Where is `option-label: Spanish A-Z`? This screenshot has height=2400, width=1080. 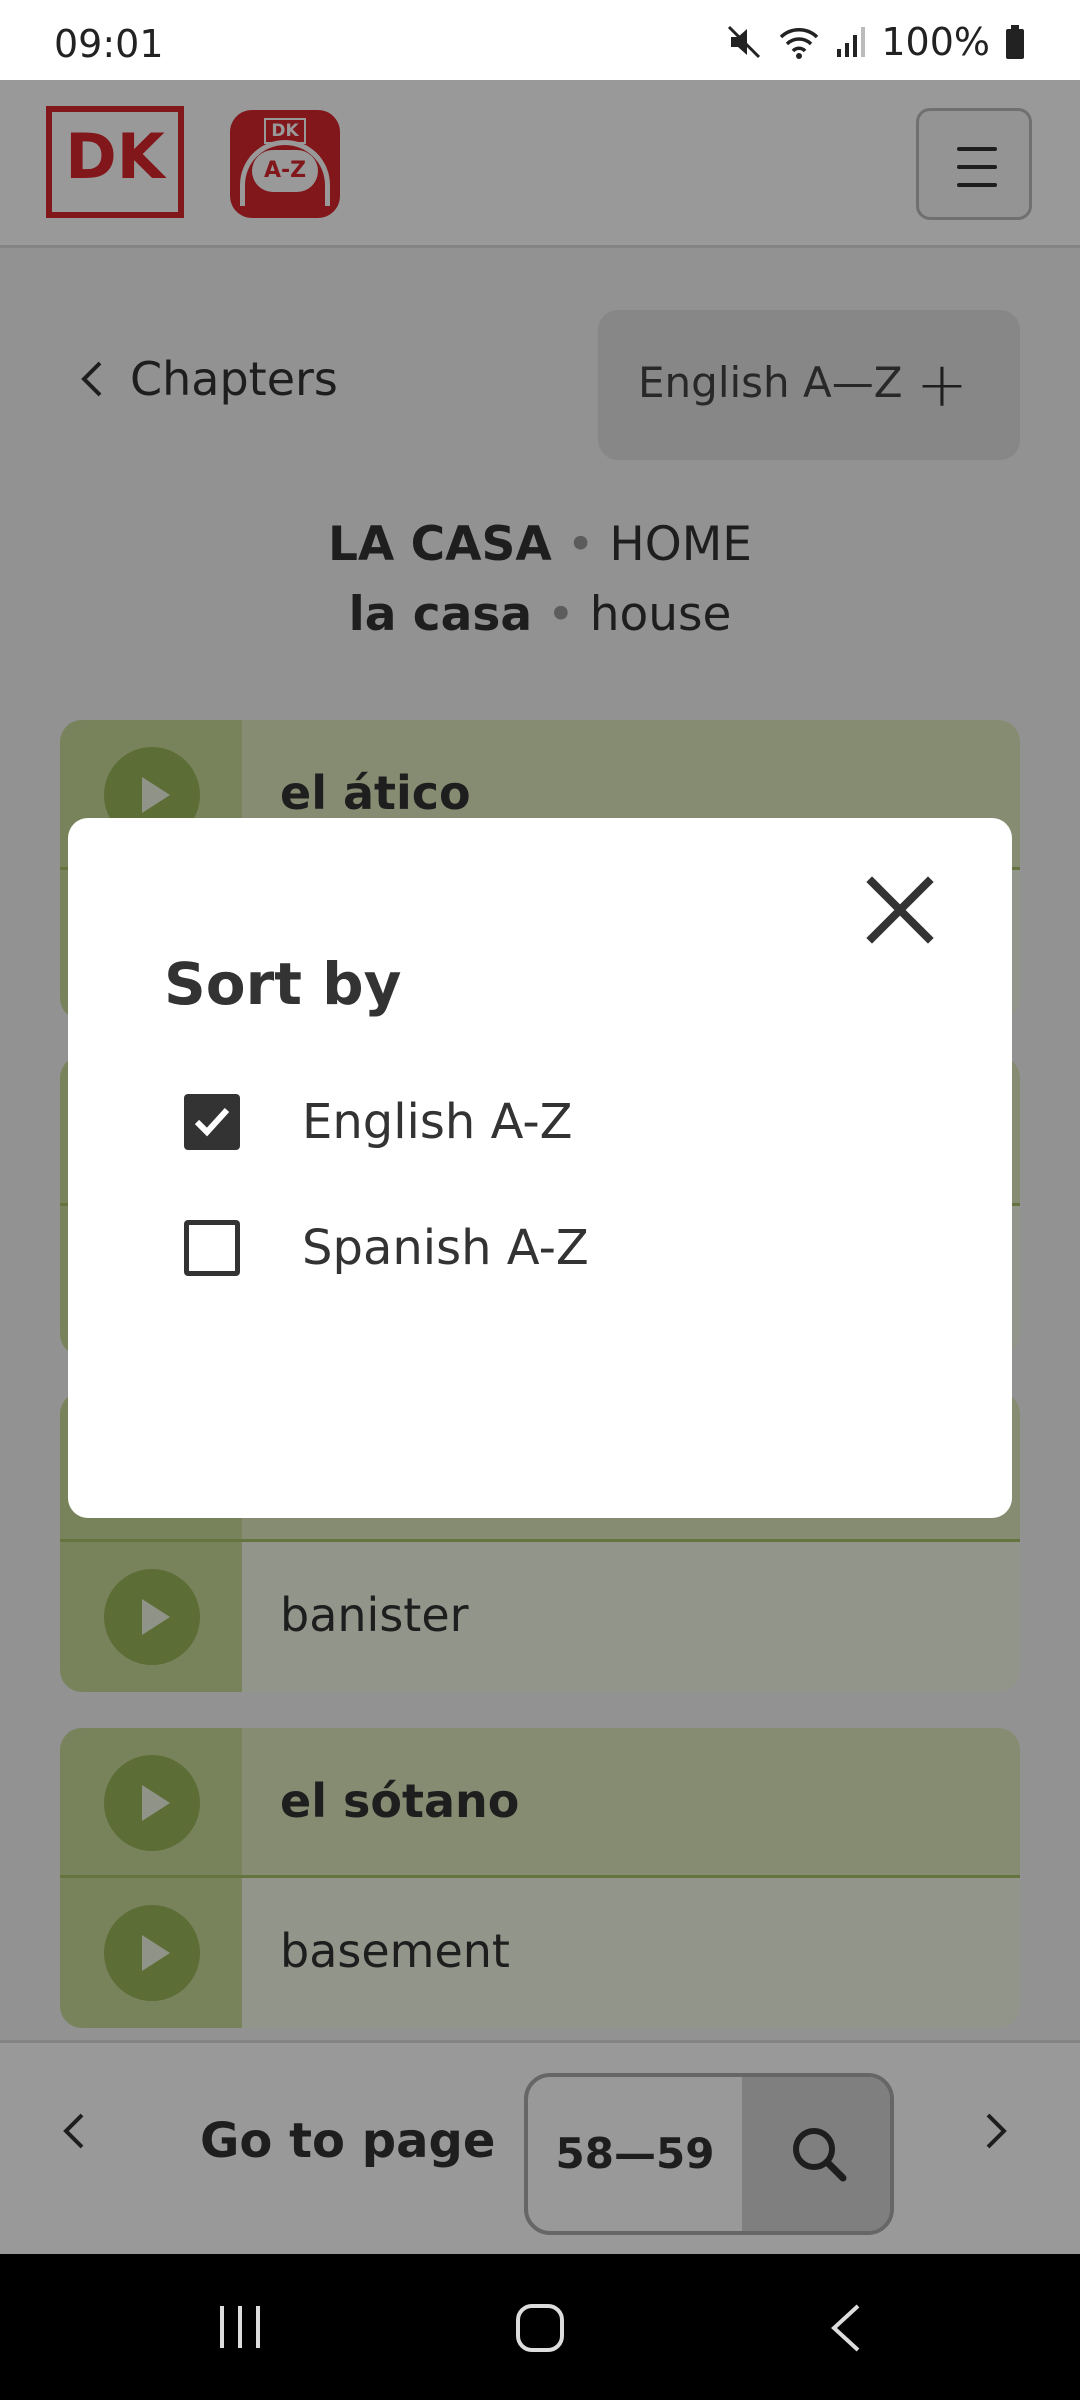 option-label: Spanish A-Z is located at coordinates (445, 1248).